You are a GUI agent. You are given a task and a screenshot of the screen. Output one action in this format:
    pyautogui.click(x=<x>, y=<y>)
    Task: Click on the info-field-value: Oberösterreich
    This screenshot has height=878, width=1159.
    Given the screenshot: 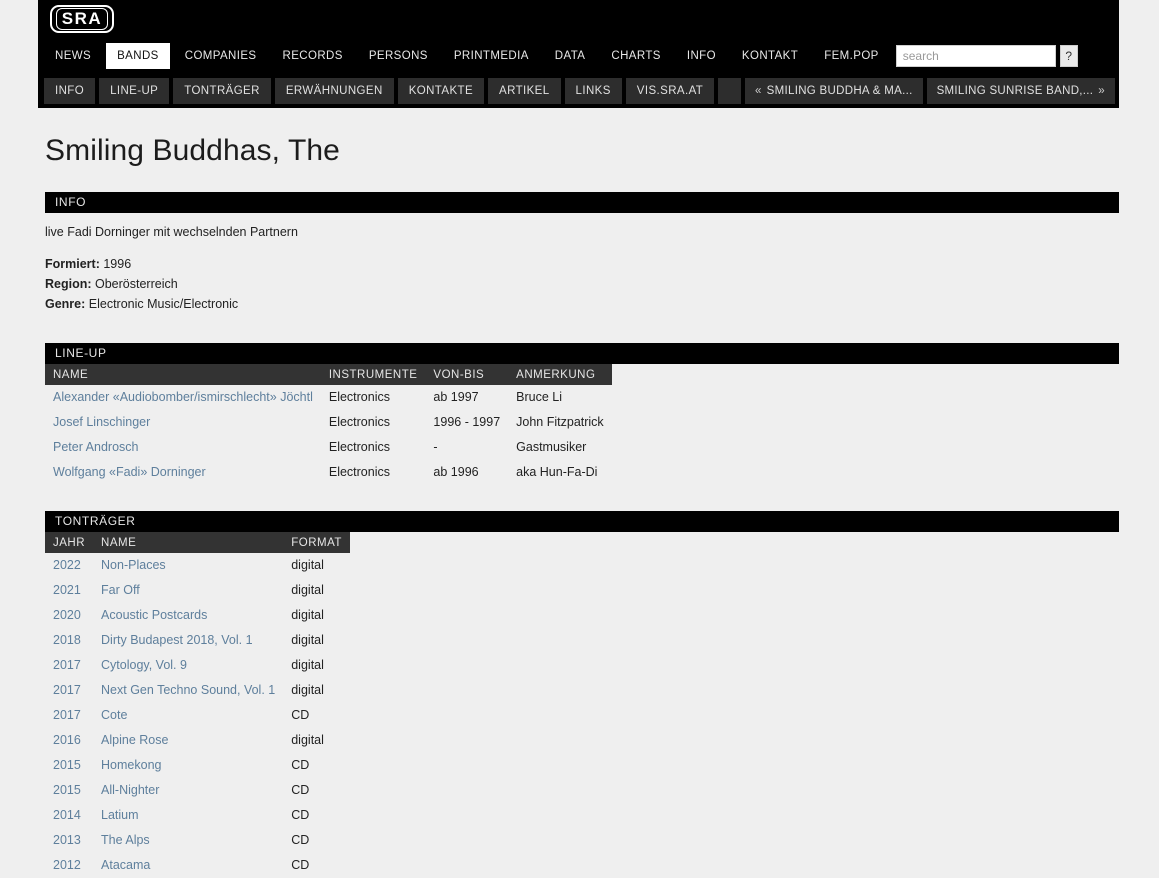 What is the action you would take?
    pyautogui.click(x=134, y=284)
    